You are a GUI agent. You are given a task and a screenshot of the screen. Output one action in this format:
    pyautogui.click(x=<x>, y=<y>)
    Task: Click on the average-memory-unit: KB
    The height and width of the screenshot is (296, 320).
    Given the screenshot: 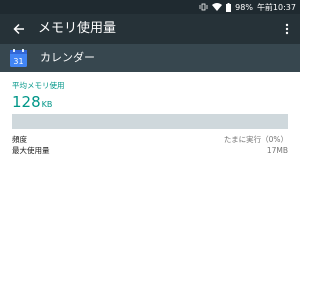 What is the action you would take?
    pyautogui.click(x=47, y=104)
    